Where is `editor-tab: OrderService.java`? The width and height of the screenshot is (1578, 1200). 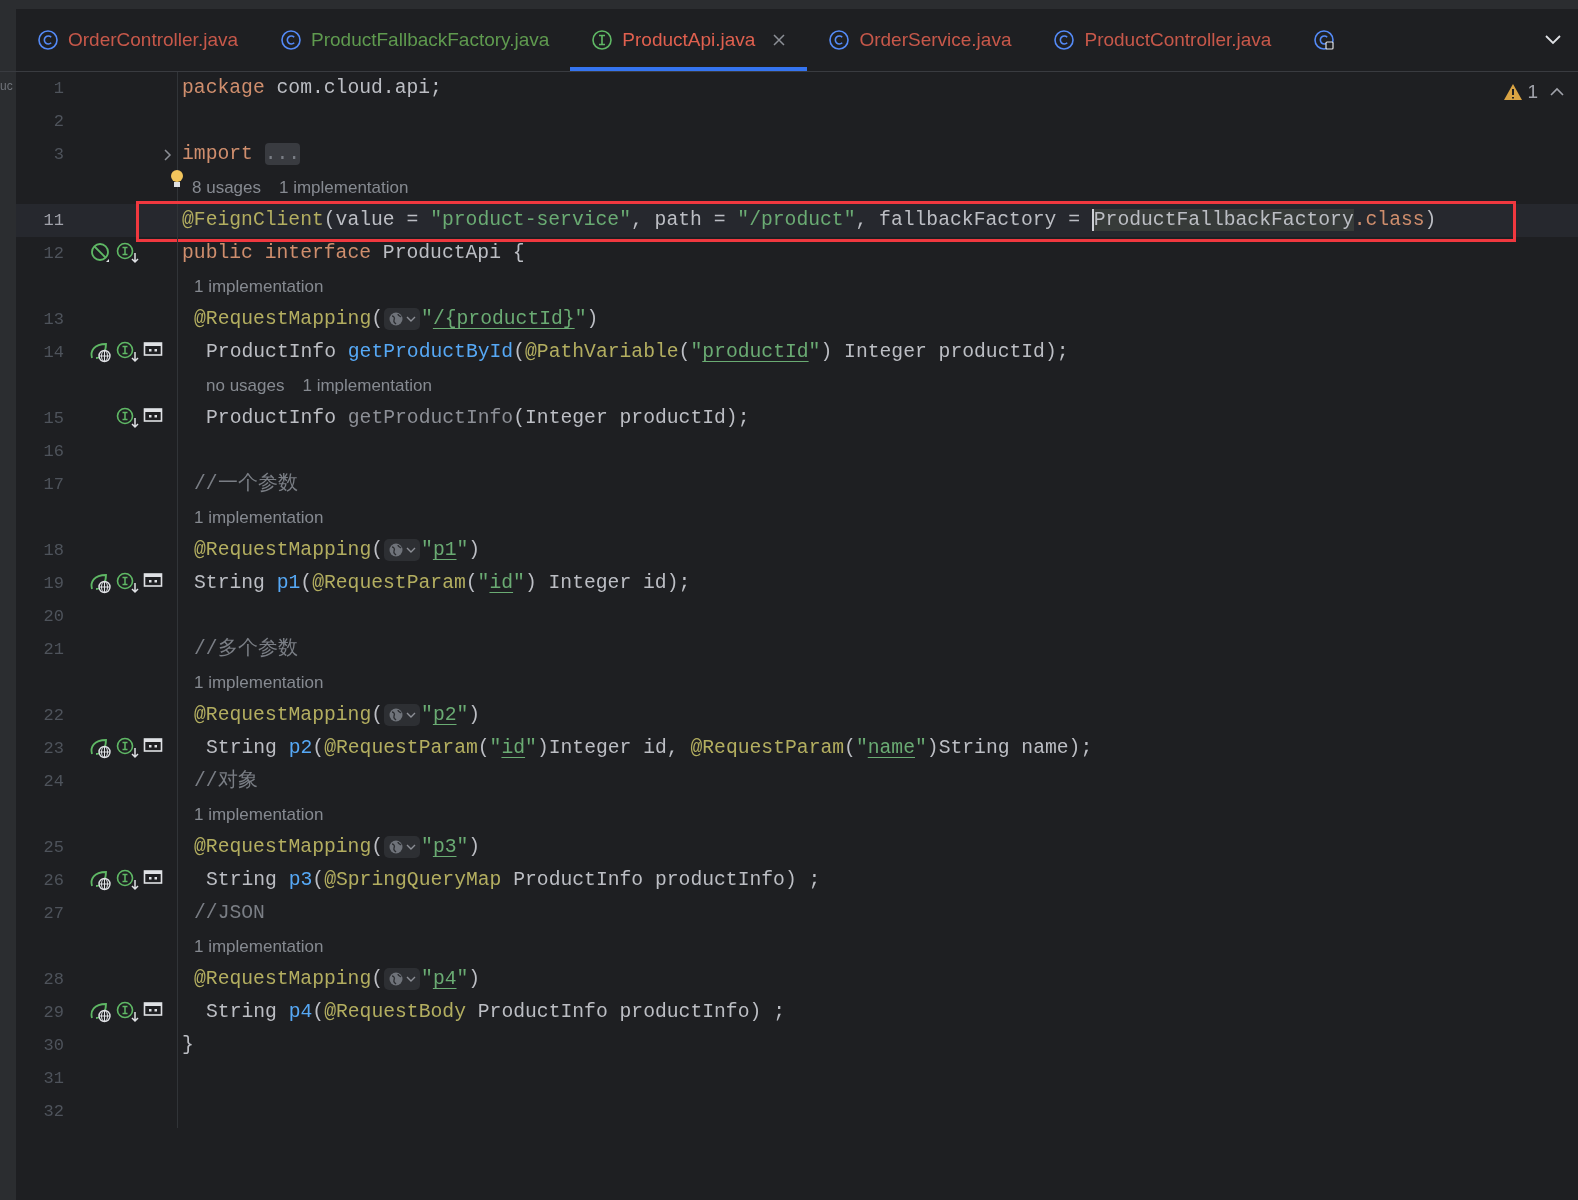 editor-tab: OrderService.java is located at coordinates (920, 40).